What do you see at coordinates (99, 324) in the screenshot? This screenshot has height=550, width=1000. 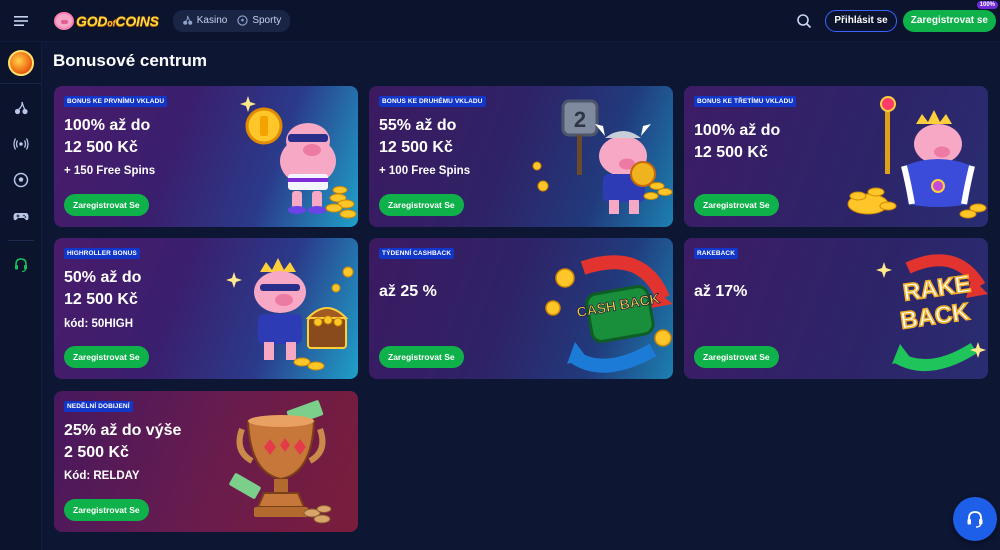 I see `card-subline: kód: 50HIGH` at bounding box center [99, 324].